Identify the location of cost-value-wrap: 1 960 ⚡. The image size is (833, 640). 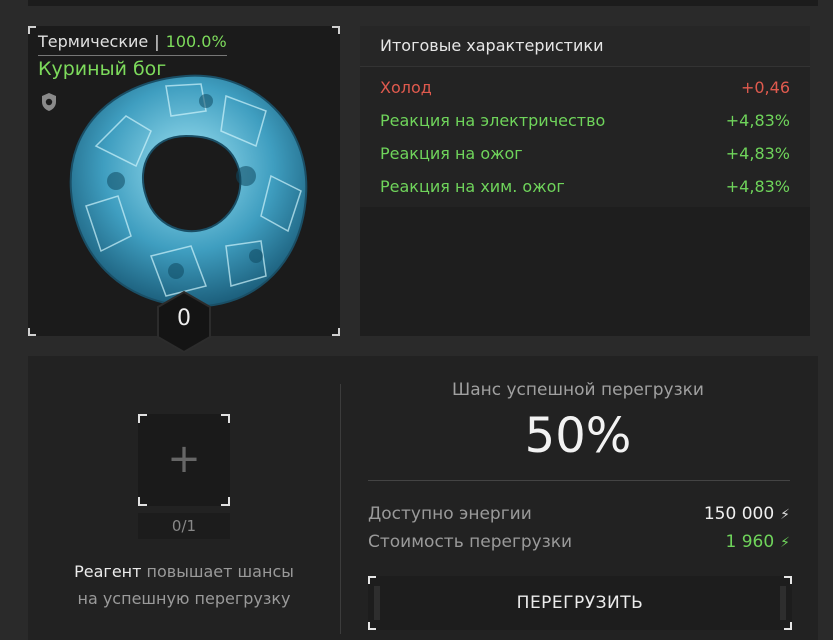
(757, 542).